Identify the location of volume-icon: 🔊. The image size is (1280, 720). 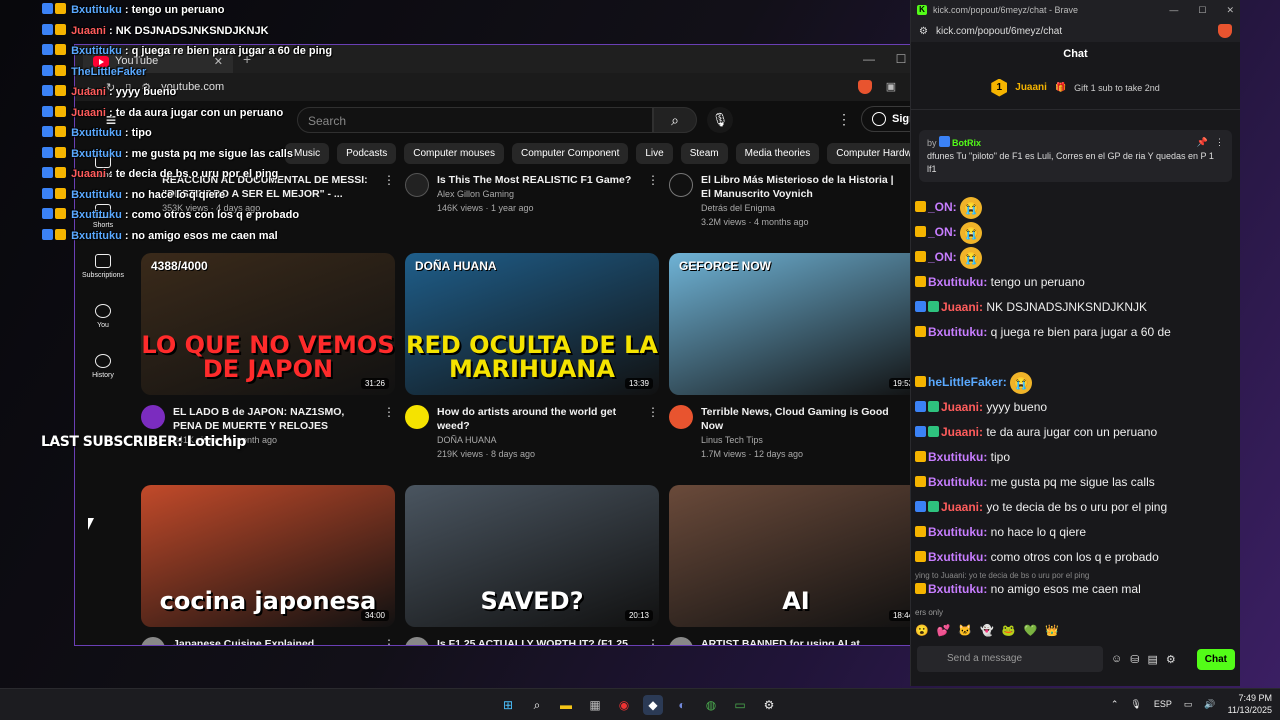
(1209, 704).